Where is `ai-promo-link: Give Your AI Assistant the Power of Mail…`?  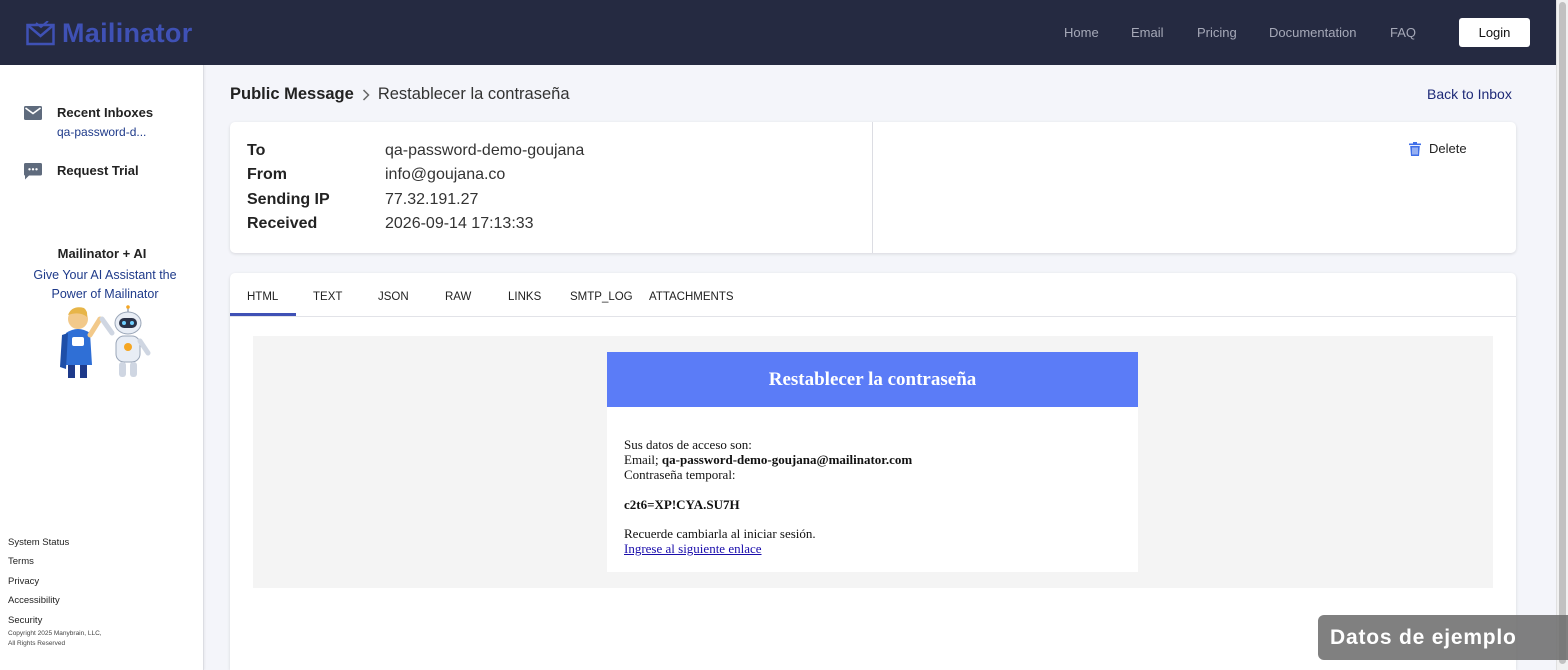
ai-promo-link: Give Your AI Assistant the Power of Mail… is located at coordinates (105, 285).